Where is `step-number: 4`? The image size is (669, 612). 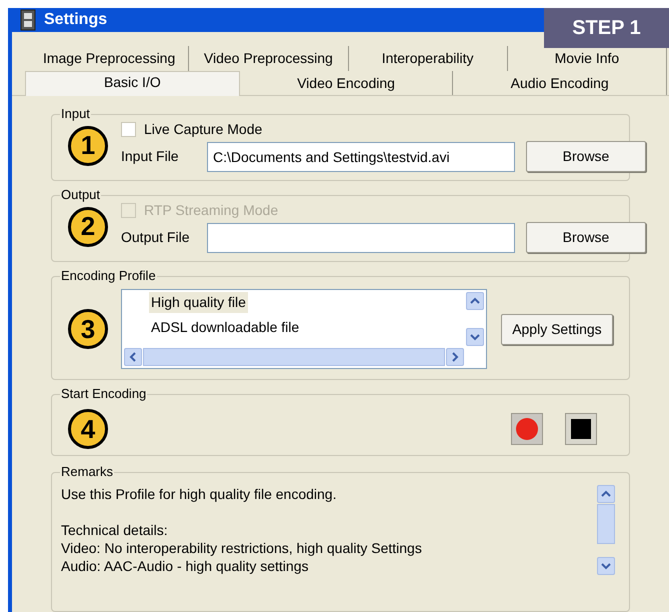
step-number: 4 is located at coordinates (88, 429).